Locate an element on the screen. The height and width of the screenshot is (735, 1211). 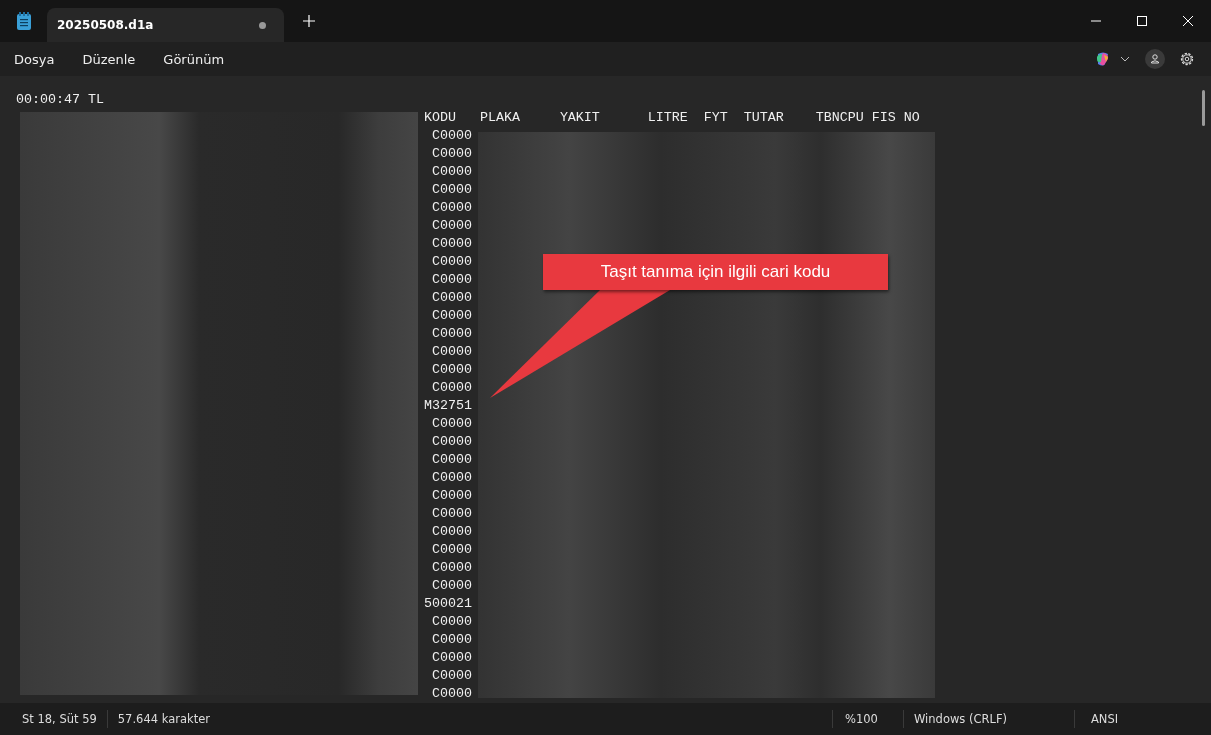
cursor-position: St 18, Süt 59 is located at coordinates (60, 719).